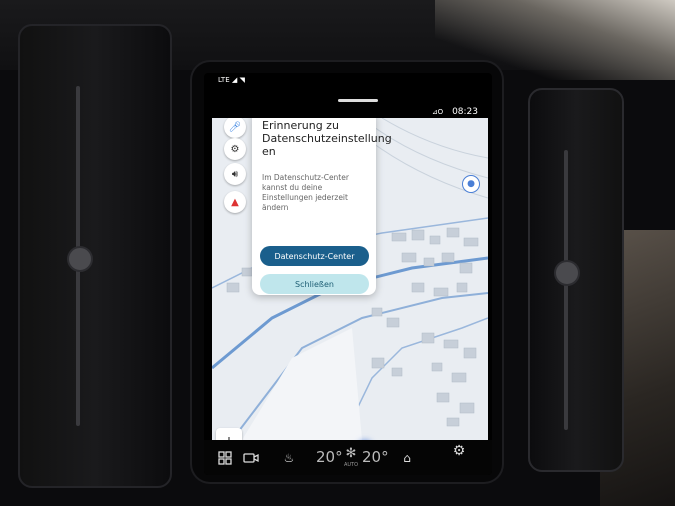 The image size is (675, 506). I want to click on status-right: ⊿O 08:23, so click(455, 112).